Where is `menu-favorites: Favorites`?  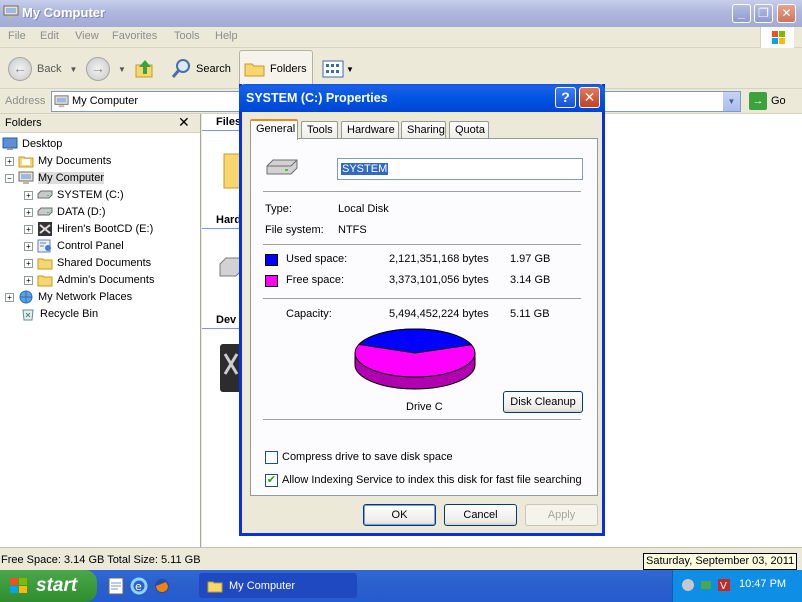 menu-favorites: Favorites is located at coordinates (134, 36).